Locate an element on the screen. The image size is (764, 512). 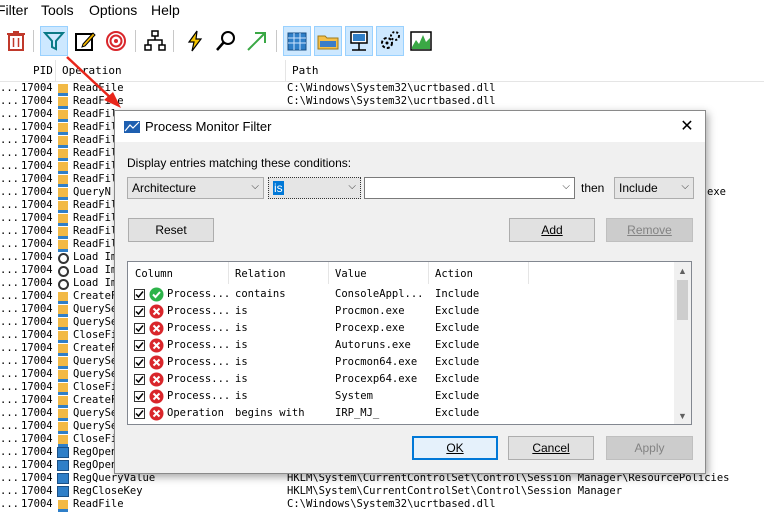
pid-column-header: PID is located at coordinates (43, 70).